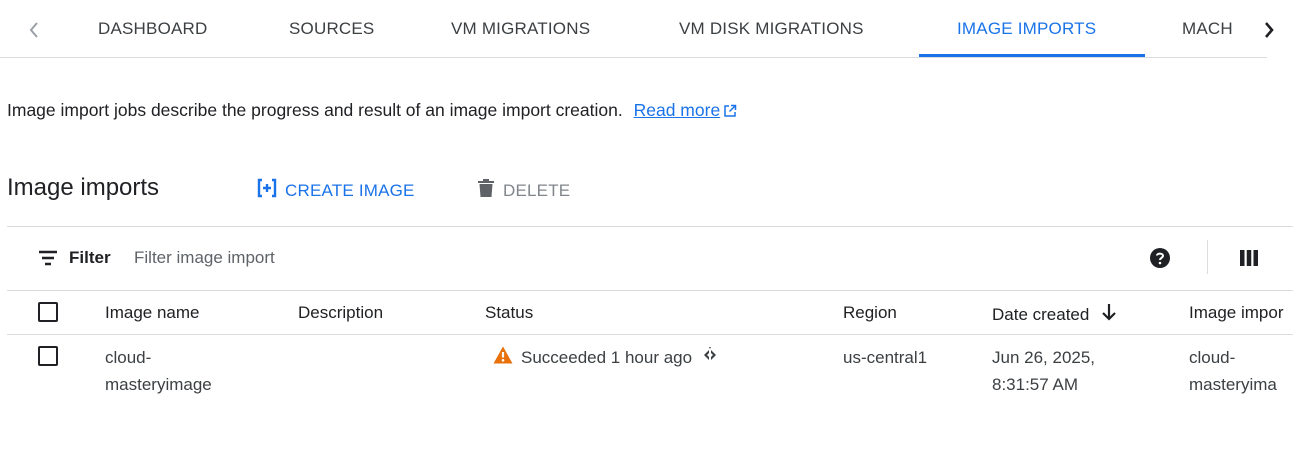 The image size is (1316, 460). I want to click on filter-label: Filter, so click(90, 257).